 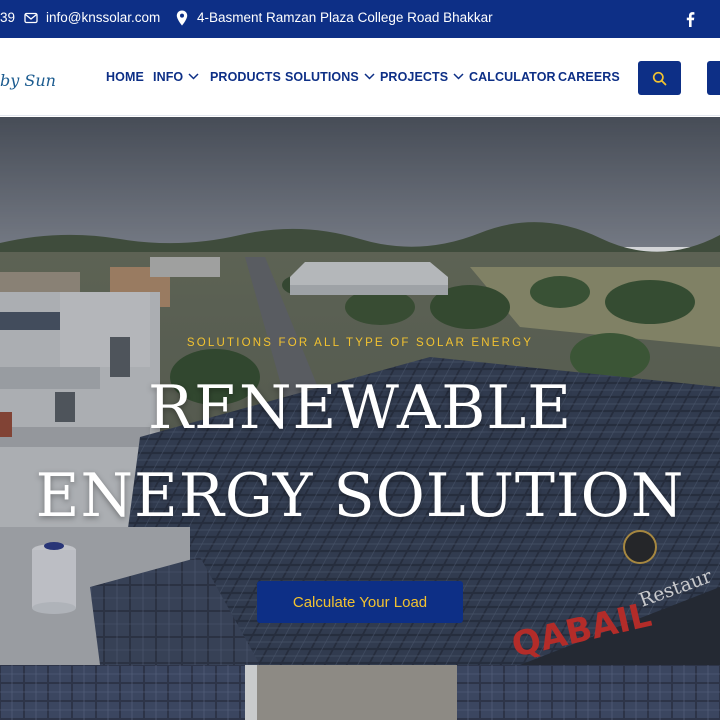 I want to click on nav-item-projects: PROJECTS, so click(x=422, y=77).